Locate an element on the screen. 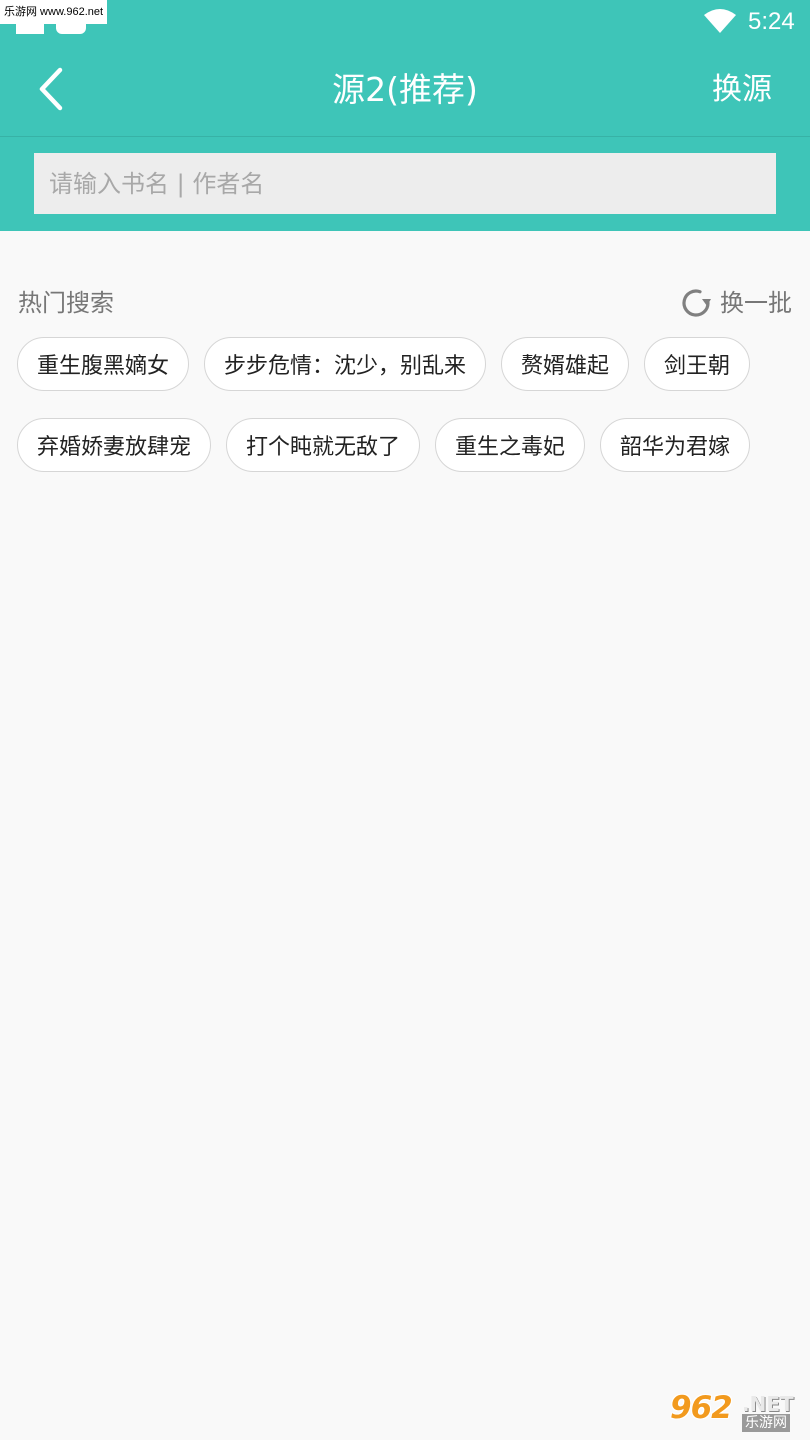  hot-search-tag: 弃婚娇妻放肆宠 is located at coordinates (114, 445).